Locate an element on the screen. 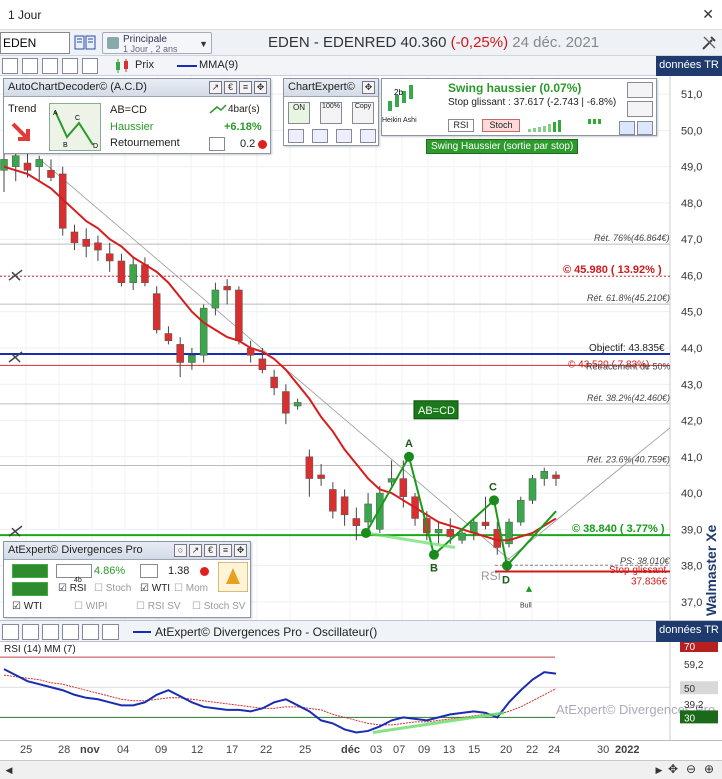 The image size is (722, 779). y-tick-label: 51,0 is located at coordinates (691, 95).